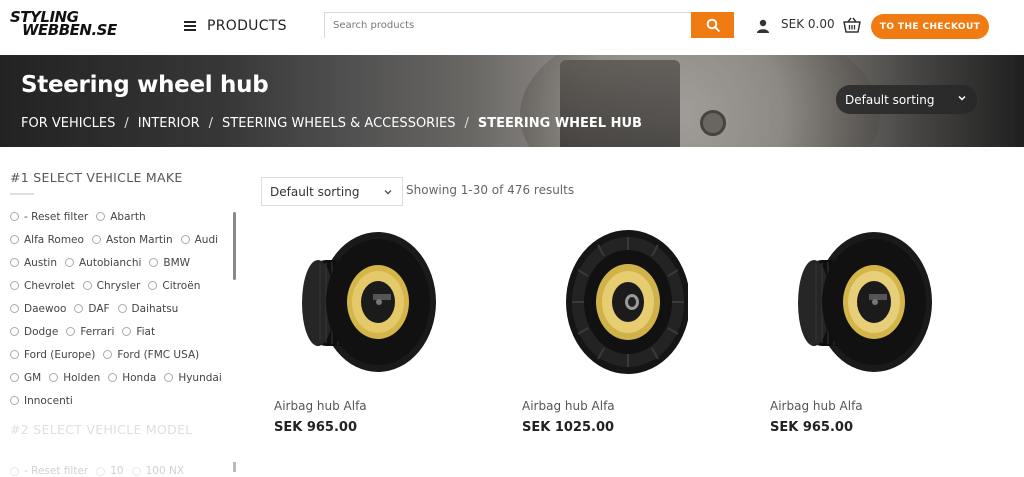 The height and width of the screenshot is (477, 1024). I want to click on breadcrumb-link: STEERING WHEELS & ACCESSORIES, so click(338, 123).